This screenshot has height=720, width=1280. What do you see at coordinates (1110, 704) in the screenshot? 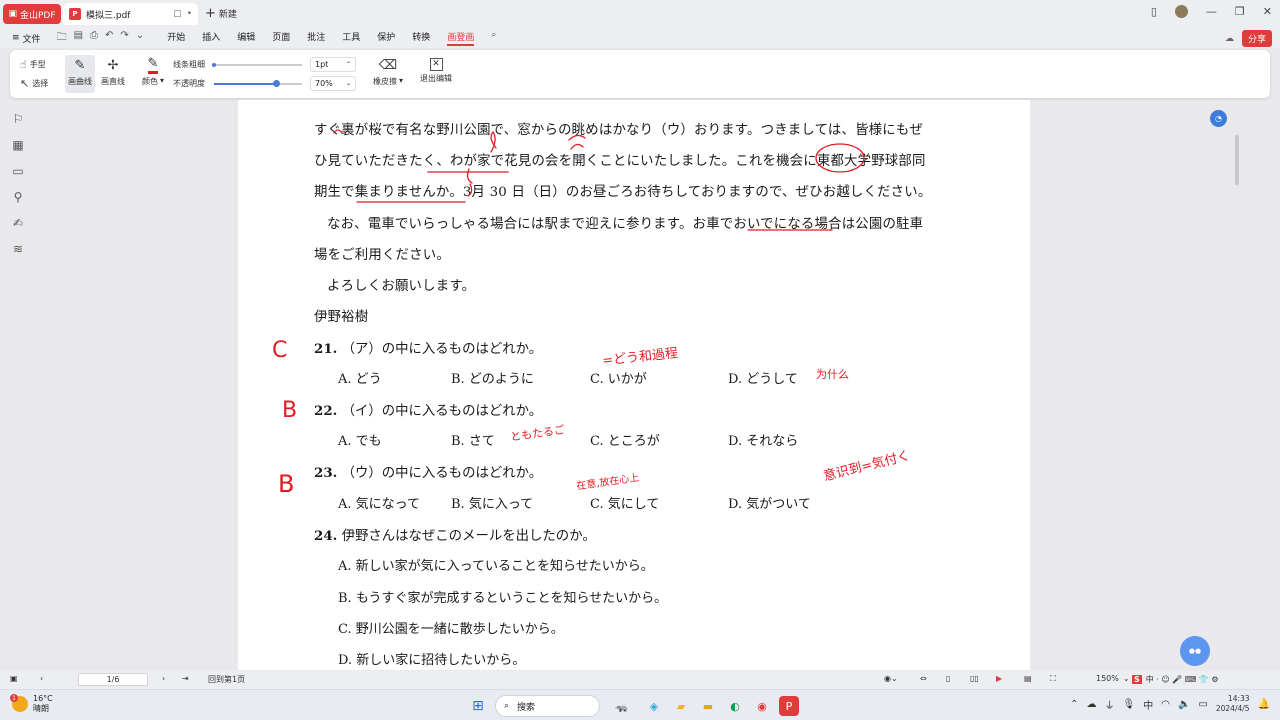
I see `usb-icon: ⏚` at bounding box center [1110, 704].